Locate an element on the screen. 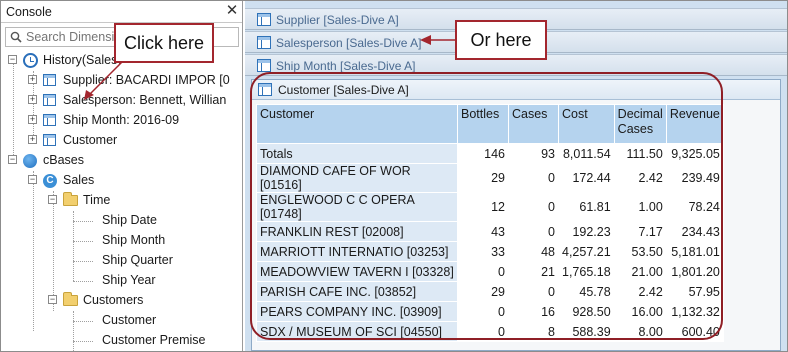  customer-cell: PARISH CAFE INC. [03852] is located at coordinates (357, 291).